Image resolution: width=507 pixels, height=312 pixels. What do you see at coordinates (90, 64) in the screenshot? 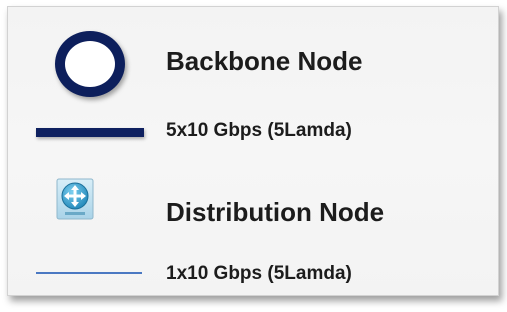
I see `backbone-node-circle-icon` at bounding box center [90, 64].